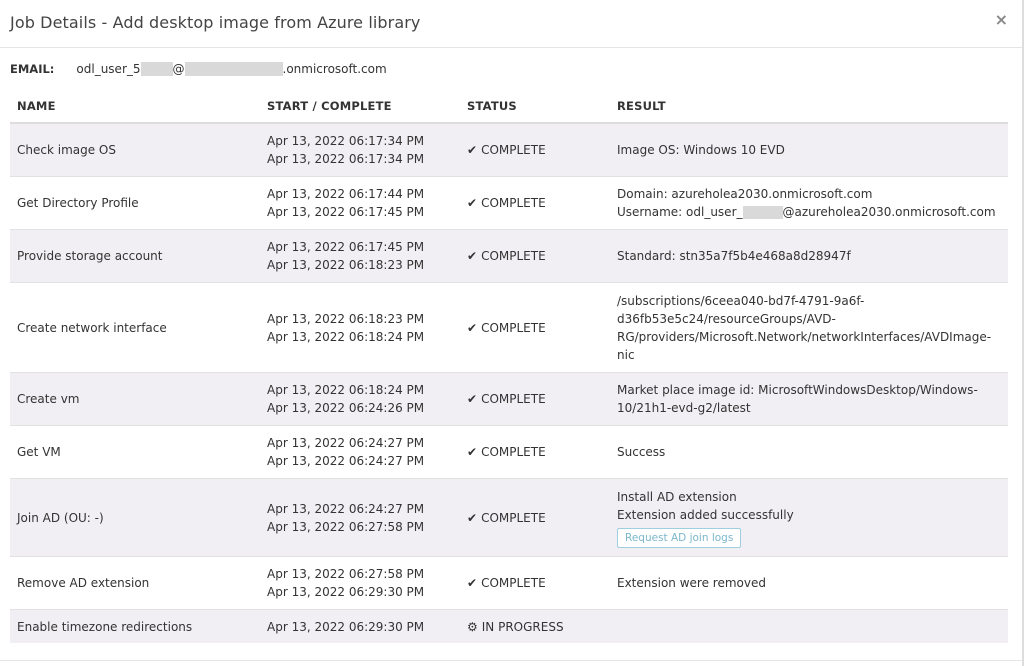  What do you see at coordinates (346, 461) in the screenshot?
I see `complete-time: Apr 13, 2022 06:24:27 PM` at bounding box center [346, 461].